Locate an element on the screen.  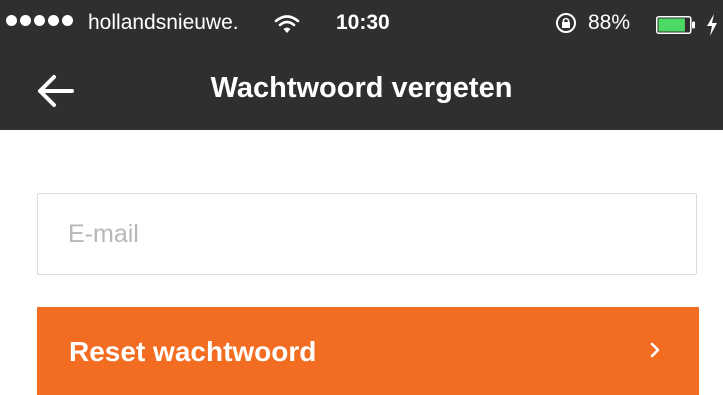
status-bar: hollandsnieuwe. 10:30 88% is located at coordinates (361, 26).